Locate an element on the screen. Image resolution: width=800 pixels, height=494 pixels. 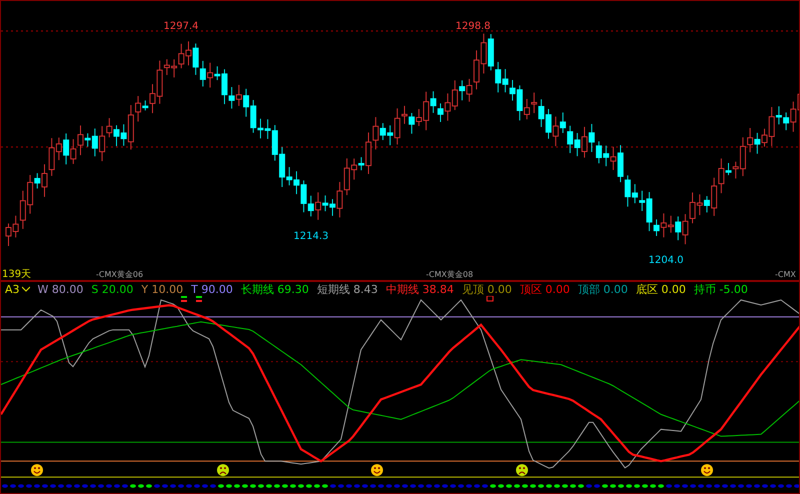
price-label: 1204.0 is located at coordinates (666, 260).